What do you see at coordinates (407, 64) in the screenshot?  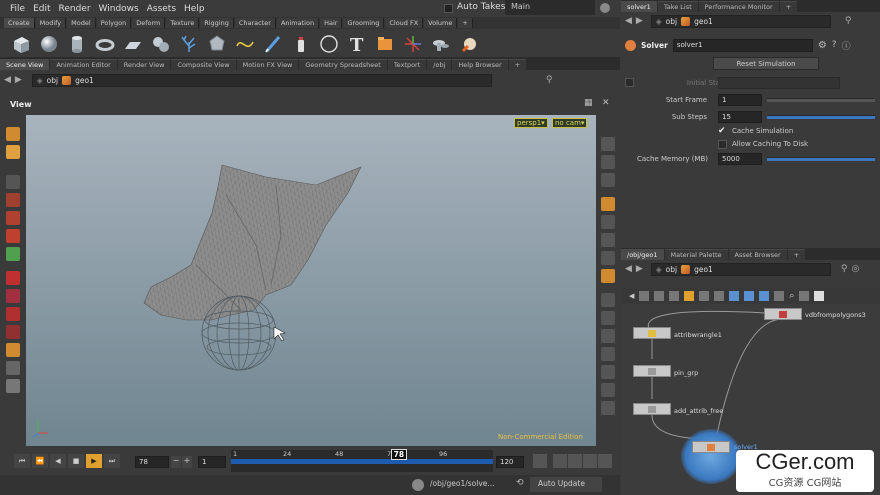 I see `tab-textport: Textport` at bounding box center [407, 64].